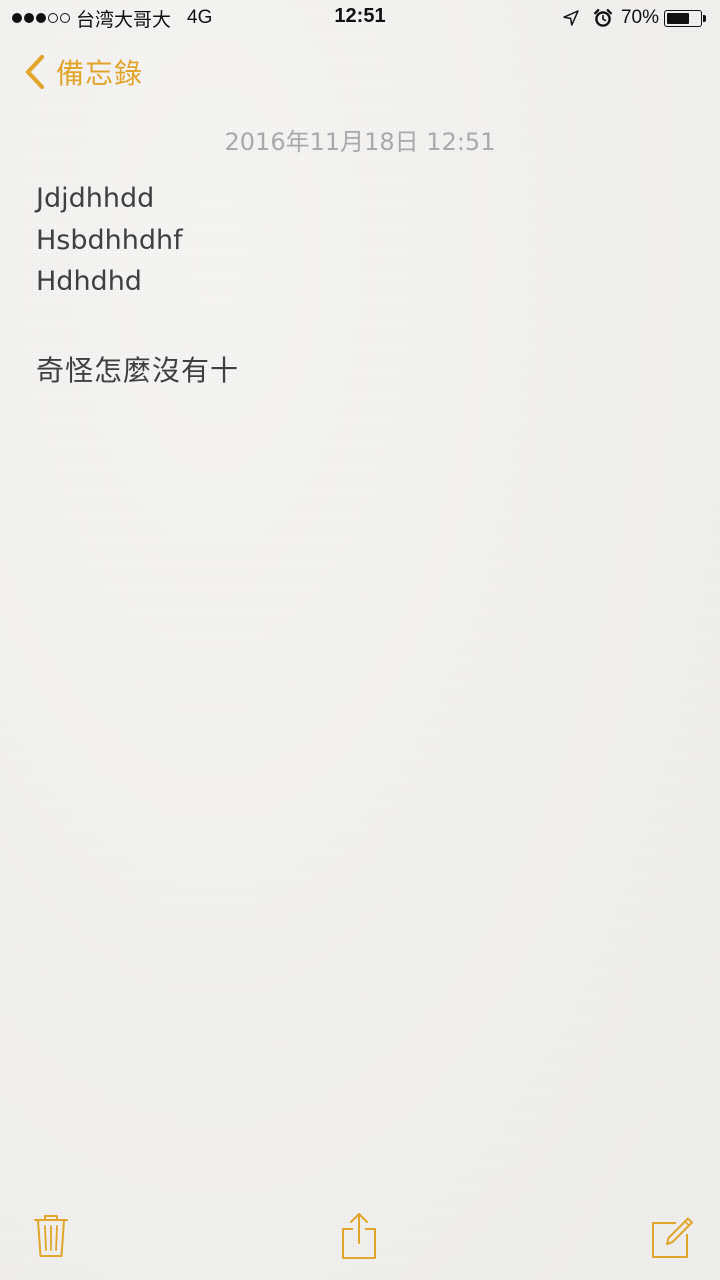 The height and width of the screenshot is (1280, 720). Describe the element at coordinates (678, 18) in the screenshot. I see `battery-fill` at that location.